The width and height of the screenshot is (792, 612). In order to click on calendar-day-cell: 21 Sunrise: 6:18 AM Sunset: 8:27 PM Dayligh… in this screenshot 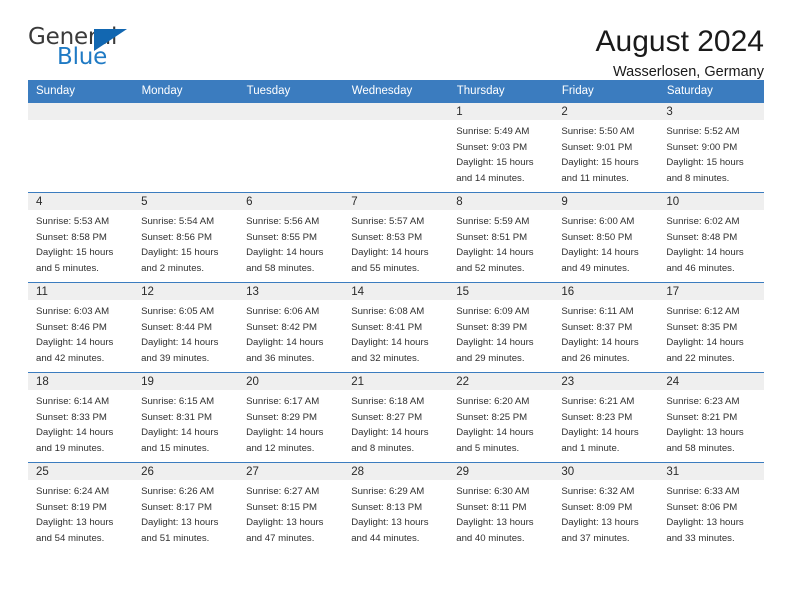, I will do `click(396, 417)`.